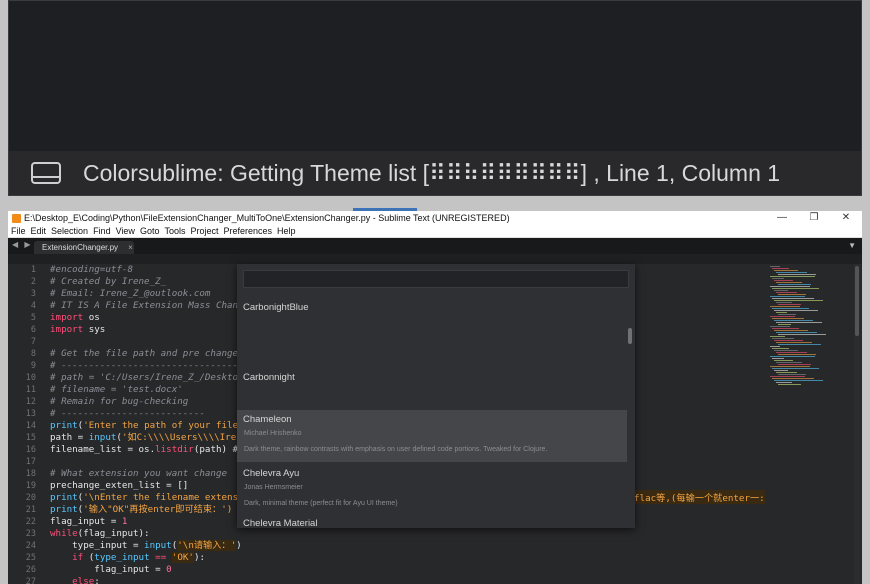  Describe the element at coordinates (286, 231) in the screenshot. I see `menu-help: Help` at that location.